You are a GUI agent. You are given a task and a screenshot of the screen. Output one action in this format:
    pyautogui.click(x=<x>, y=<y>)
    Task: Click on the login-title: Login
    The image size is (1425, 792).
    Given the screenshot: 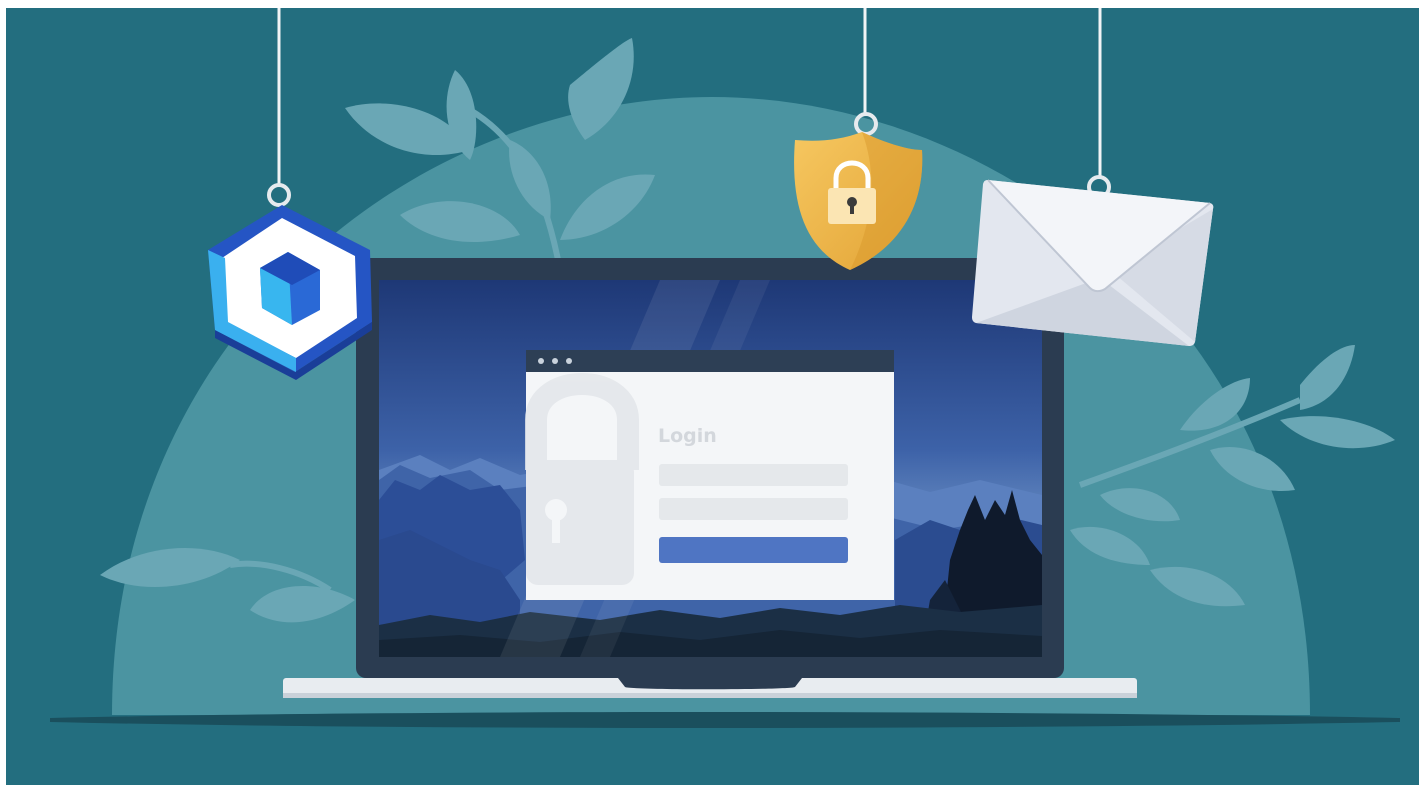 What is the action you would take?
    pyautogui.click(x=687, y=436)
    